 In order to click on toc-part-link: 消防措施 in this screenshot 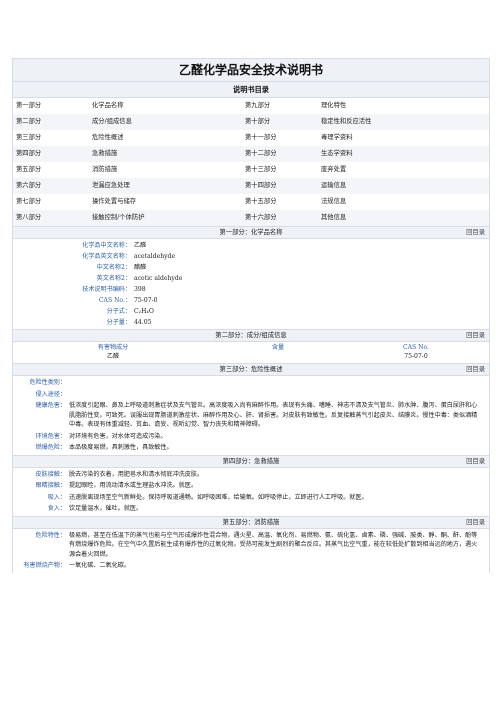, I will do `click(168, 170)`.